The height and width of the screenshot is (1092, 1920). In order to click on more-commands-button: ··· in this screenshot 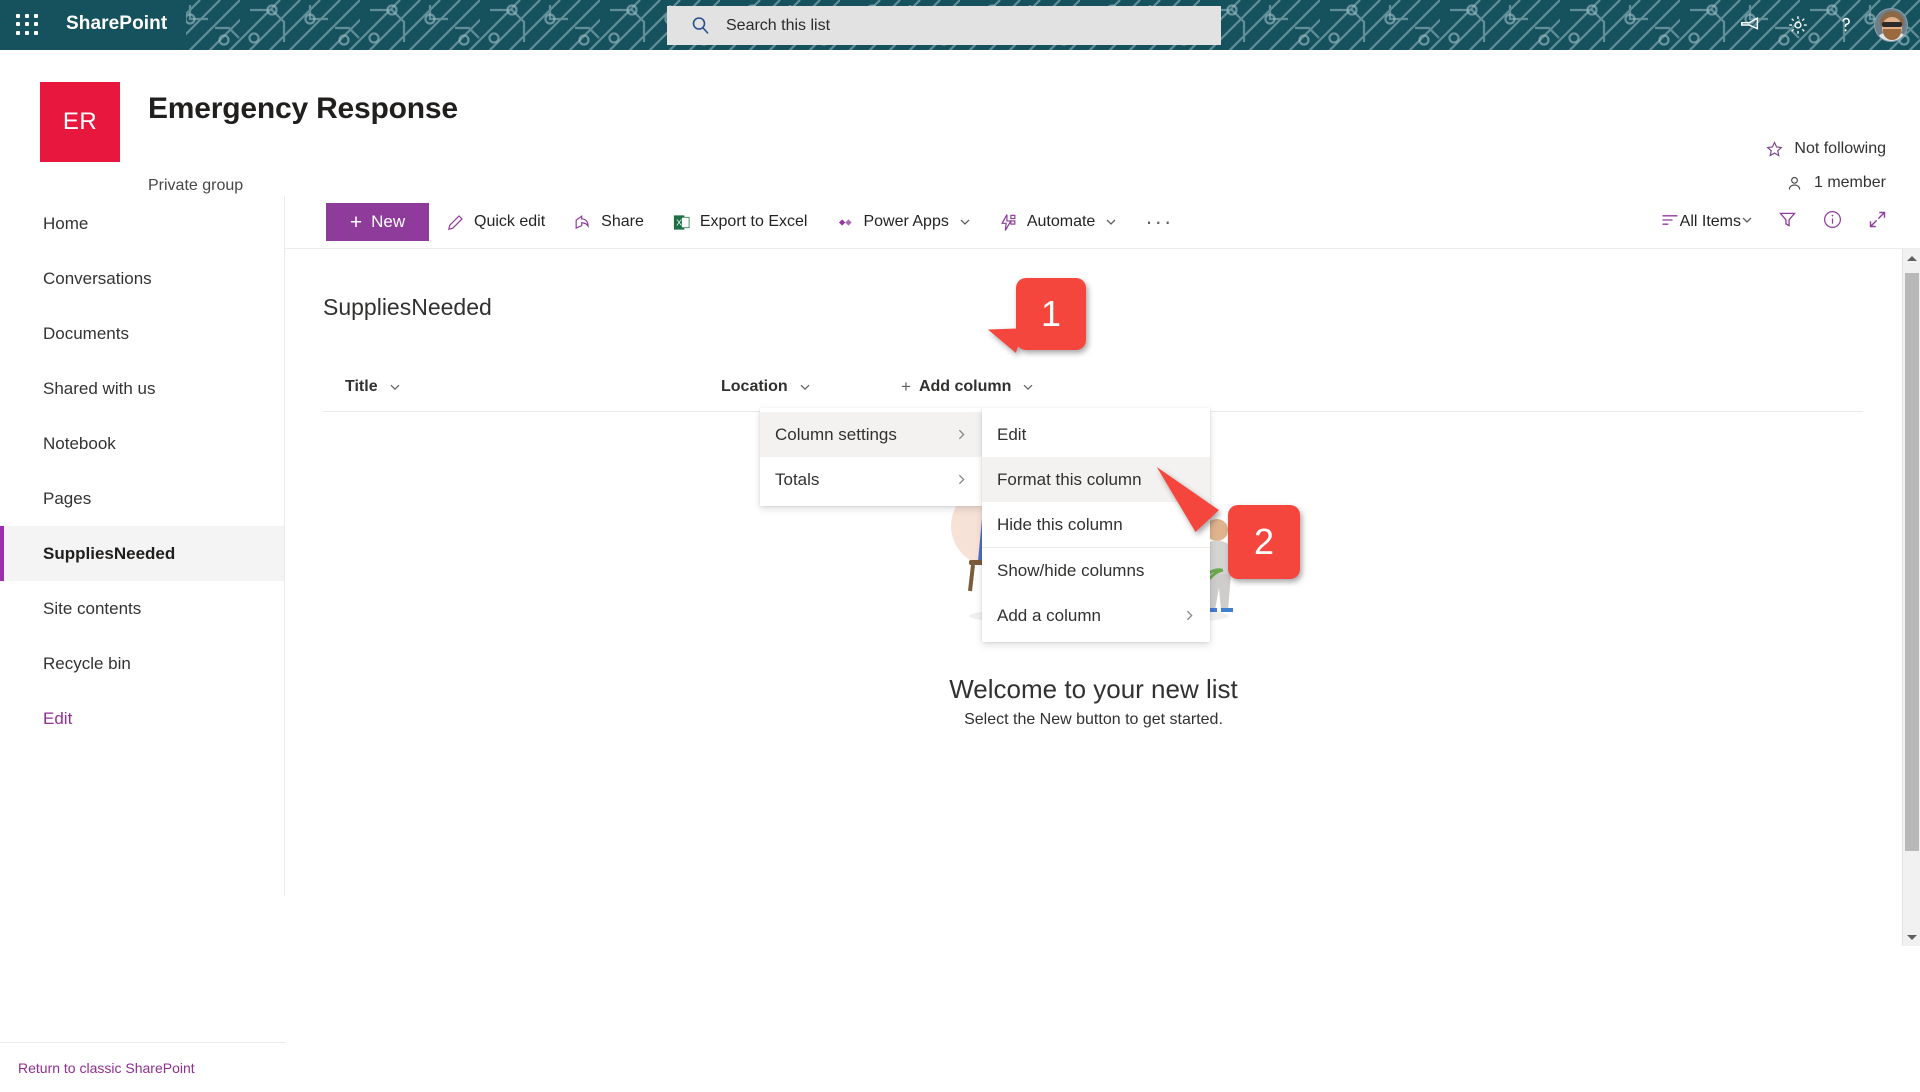, I will do `click(1159, 222)`.